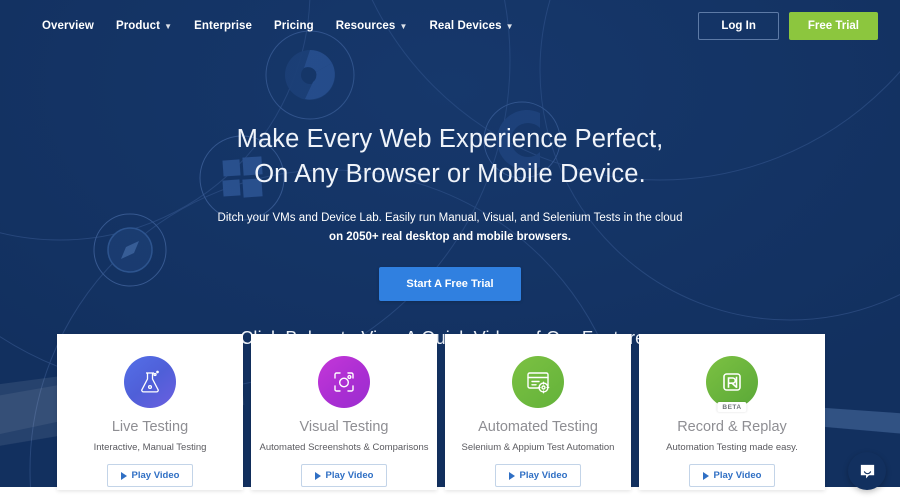 This screenshot has height=500, width=900. What do you see at coordinates (732, 447) in the screenshot?
I see `feature-card-description: Automation Testing made easy.` at bounding box center [732, 447].